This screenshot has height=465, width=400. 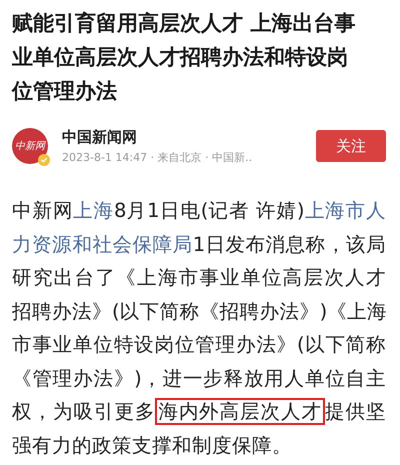 I want to click on article-link: 力资源和社会保障局, so click(x=102, y=244).